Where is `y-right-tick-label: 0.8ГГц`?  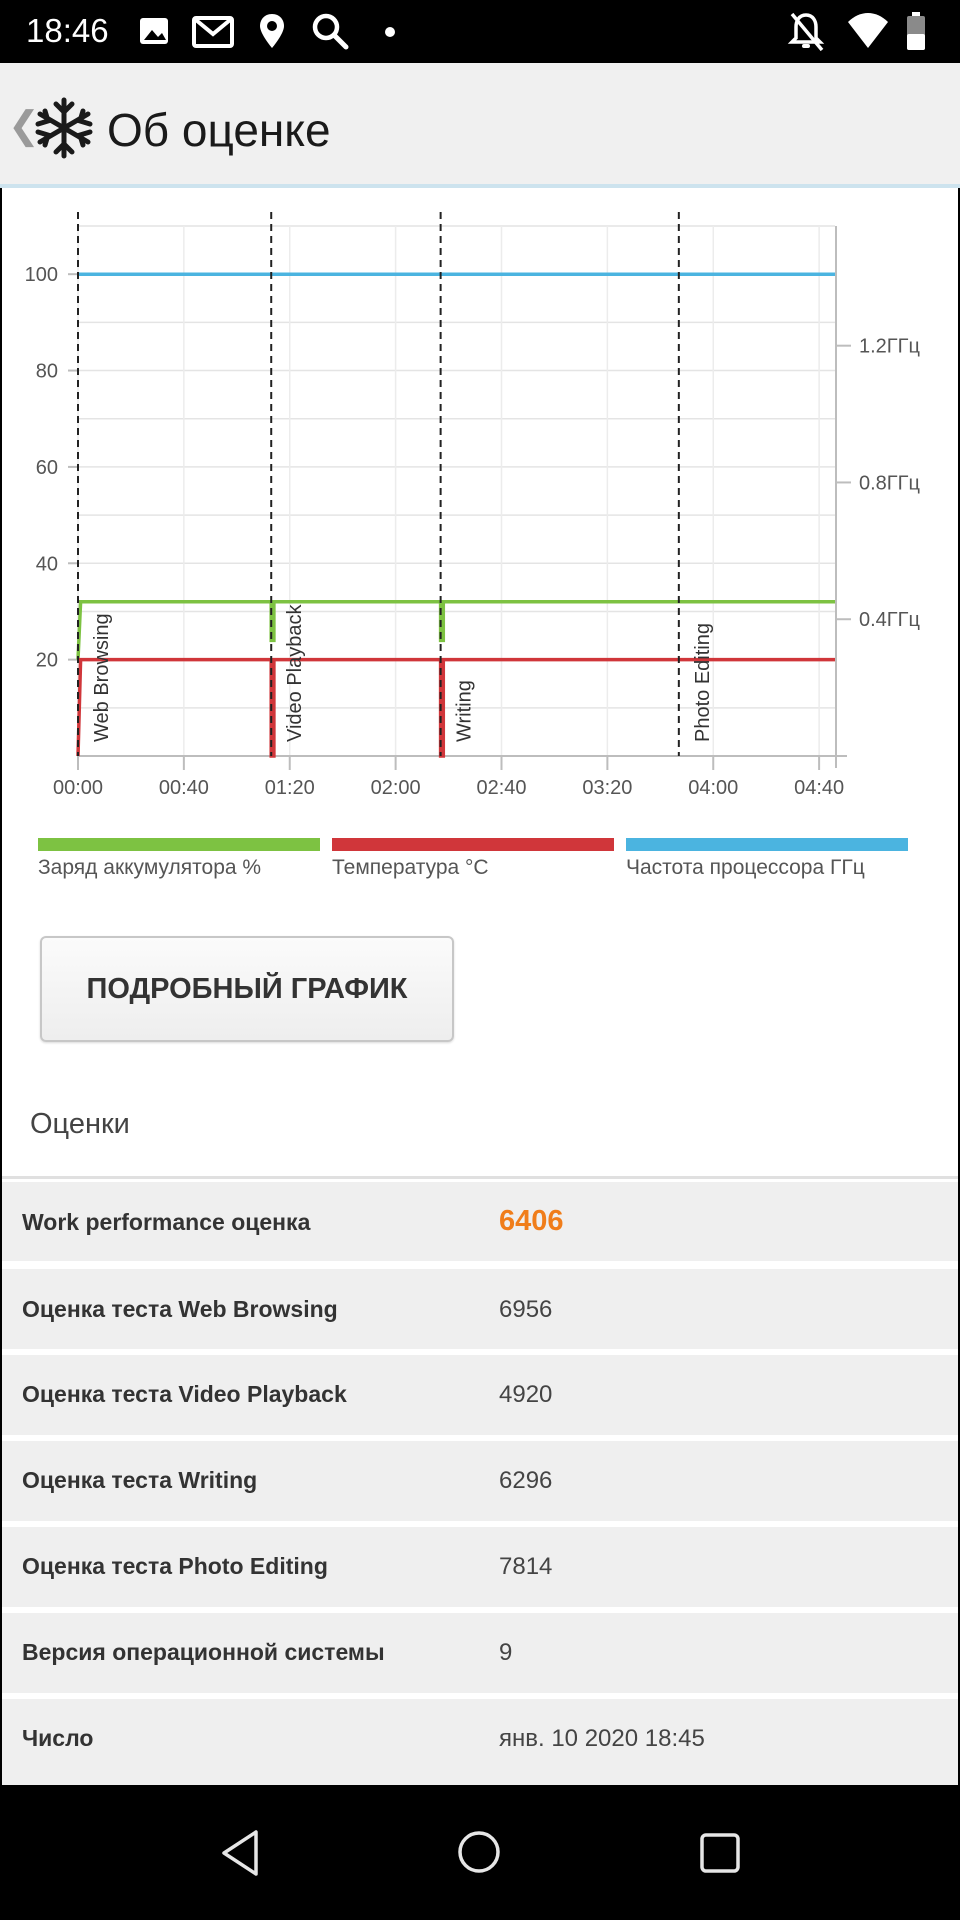
y-right-tick-label: 0.8ГГц is located at coordinates (889, 483).